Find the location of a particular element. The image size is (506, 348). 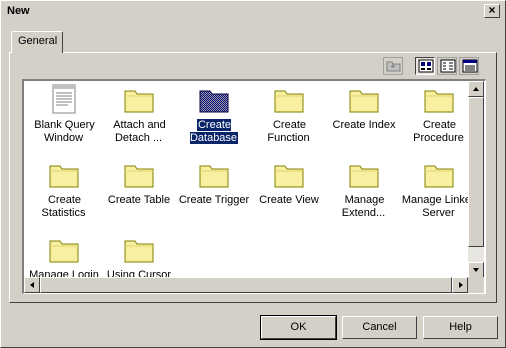

details-view-icon is located at coordinates (470, 66).